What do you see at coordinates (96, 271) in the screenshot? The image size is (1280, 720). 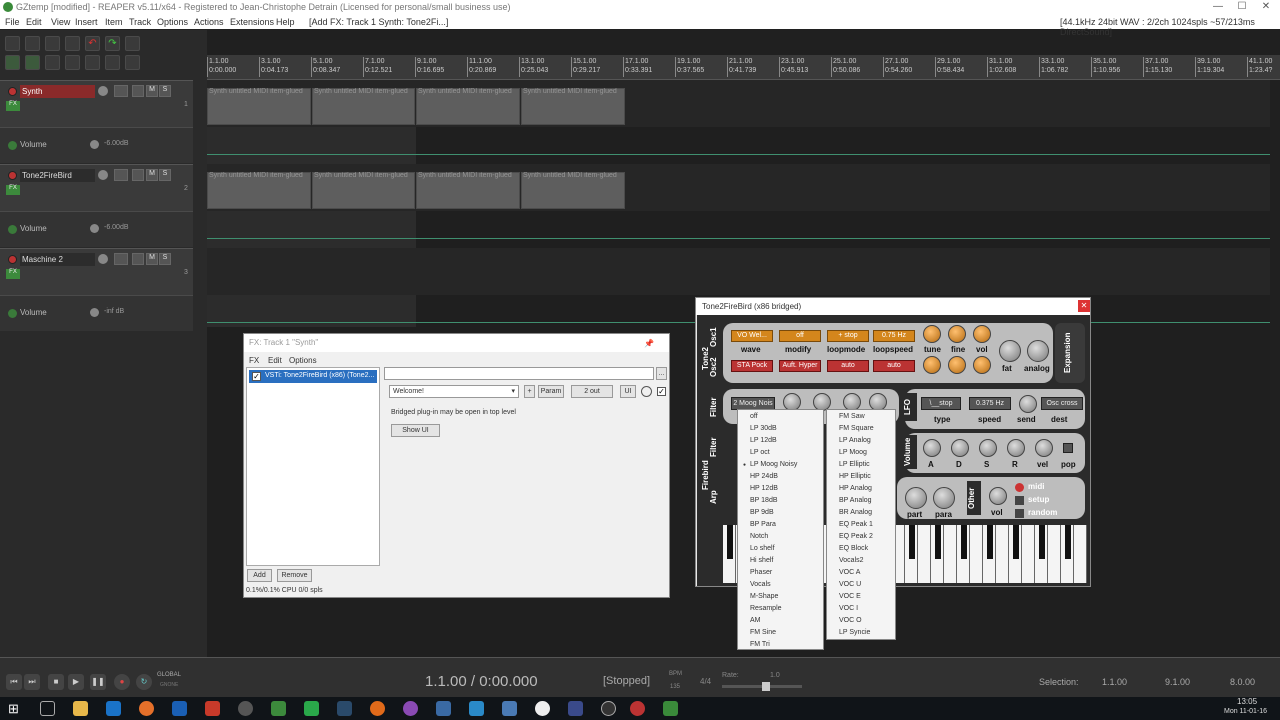 I see `track-3: Maschine 2 M S FX 3` at bounding box center [96, 271].